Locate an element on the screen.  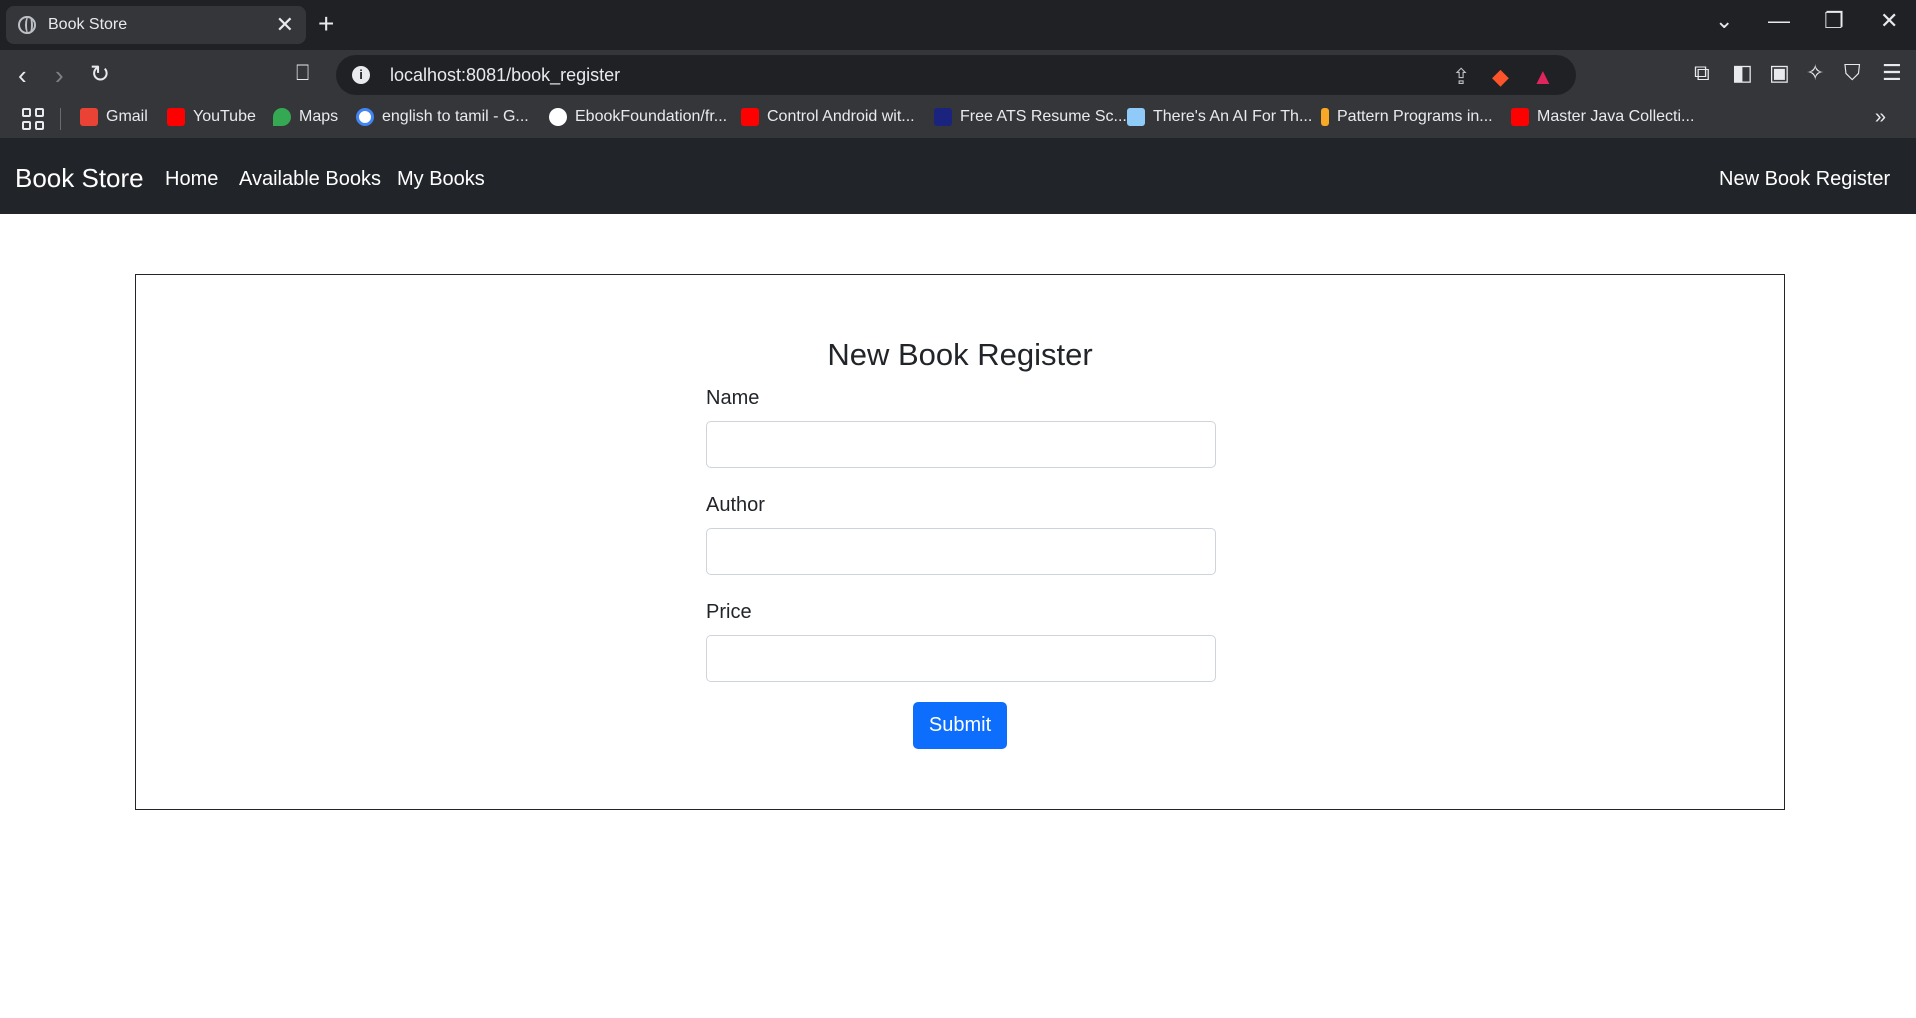
globe-icon is located at coordinates (27, 25).